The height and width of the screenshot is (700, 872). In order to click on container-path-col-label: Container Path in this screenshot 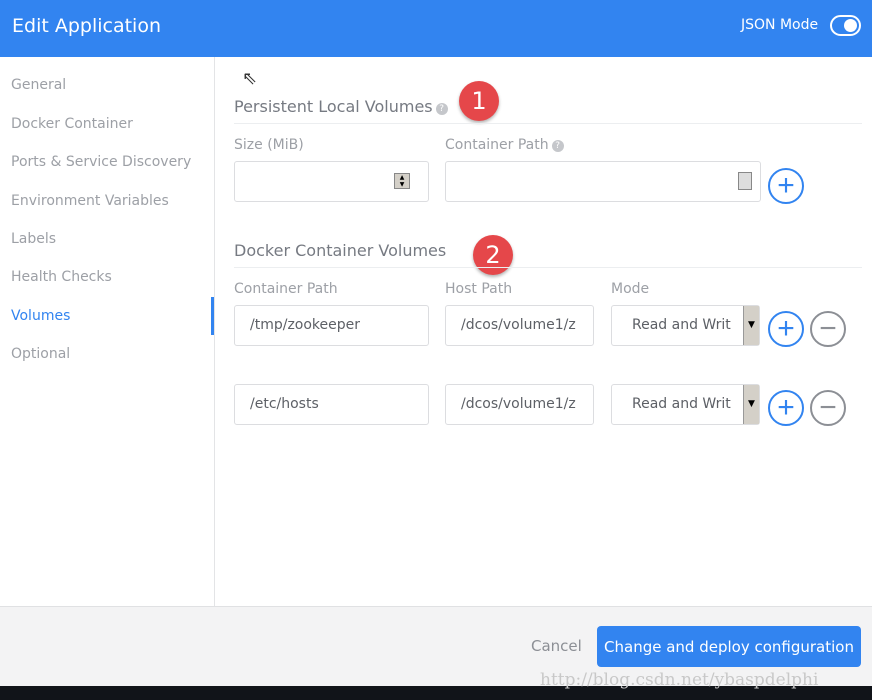, I will do `click(286, 289)`.